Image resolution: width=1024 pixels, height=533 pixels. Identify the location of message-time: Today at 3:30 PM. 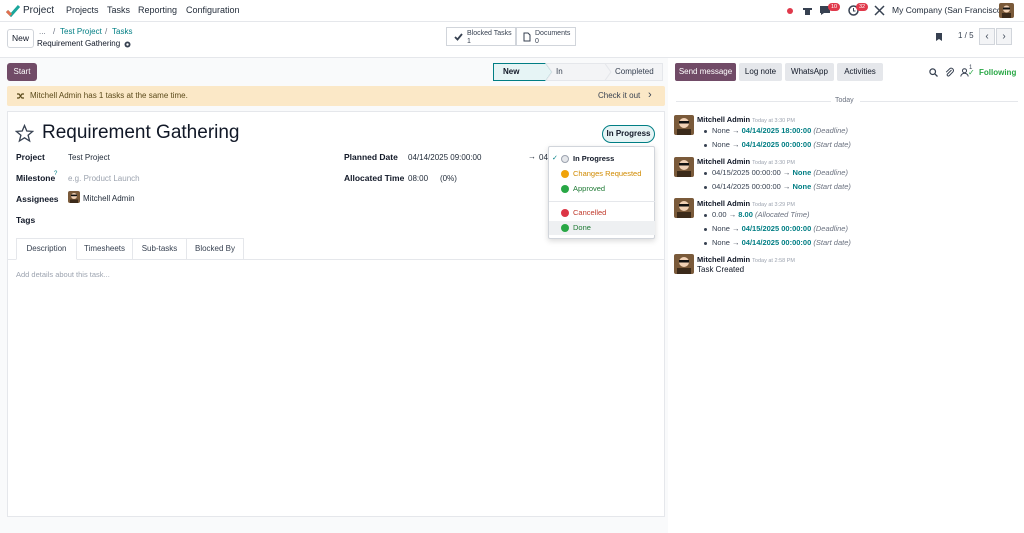
(773, 121).